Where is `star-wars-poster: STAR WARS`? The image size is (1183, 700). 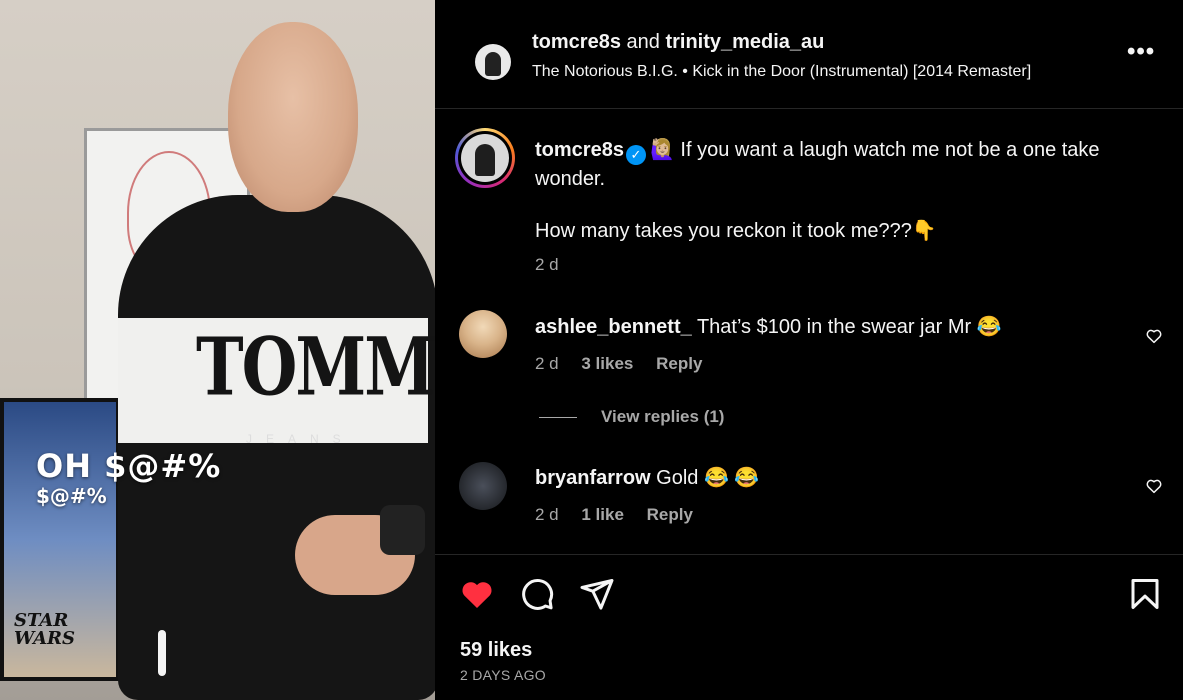
star-wars-poster: STAR WARS is located at coordinates (60, 539).